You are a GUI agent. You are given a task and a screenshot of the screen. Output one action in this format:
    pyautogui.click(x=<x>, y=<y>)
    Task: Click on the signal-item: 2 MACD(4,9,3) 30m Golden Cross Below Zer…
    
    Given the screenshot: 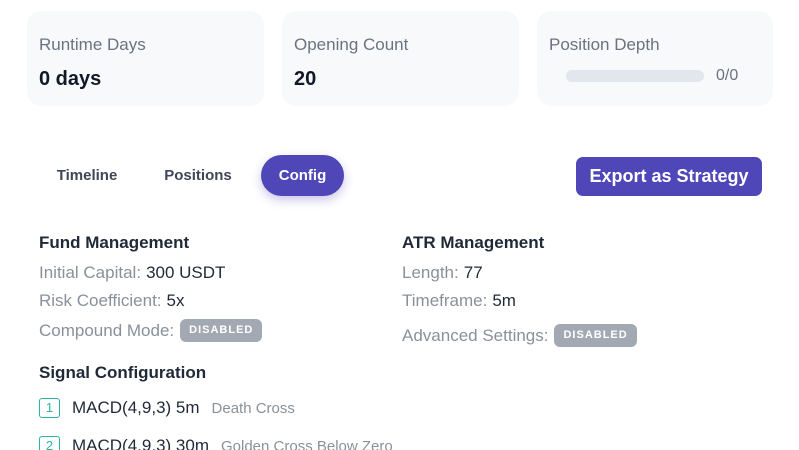 What is the action you would take?
    pyautogui.click(x=216, y=443)
    